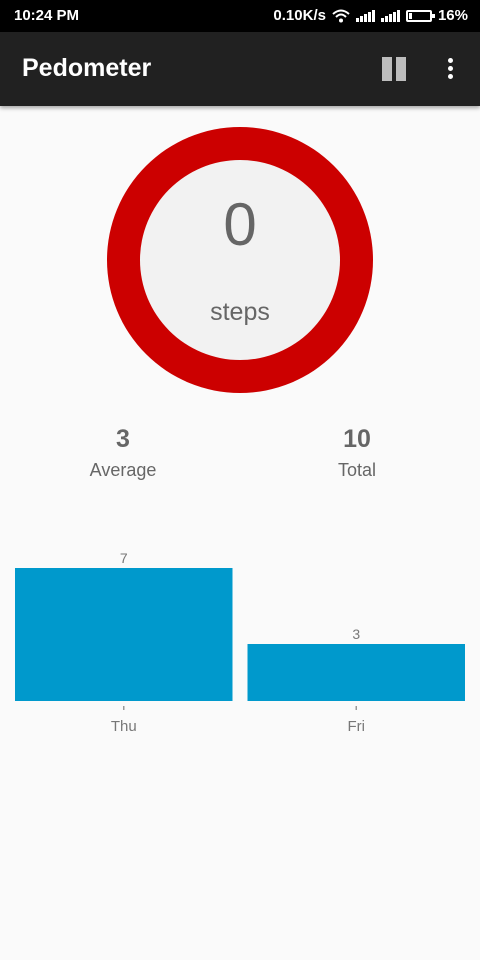 Image resolution: width=480 pixels, height=960 pixels. I want to click on app-bar: Pedometer, so click(240, 69).